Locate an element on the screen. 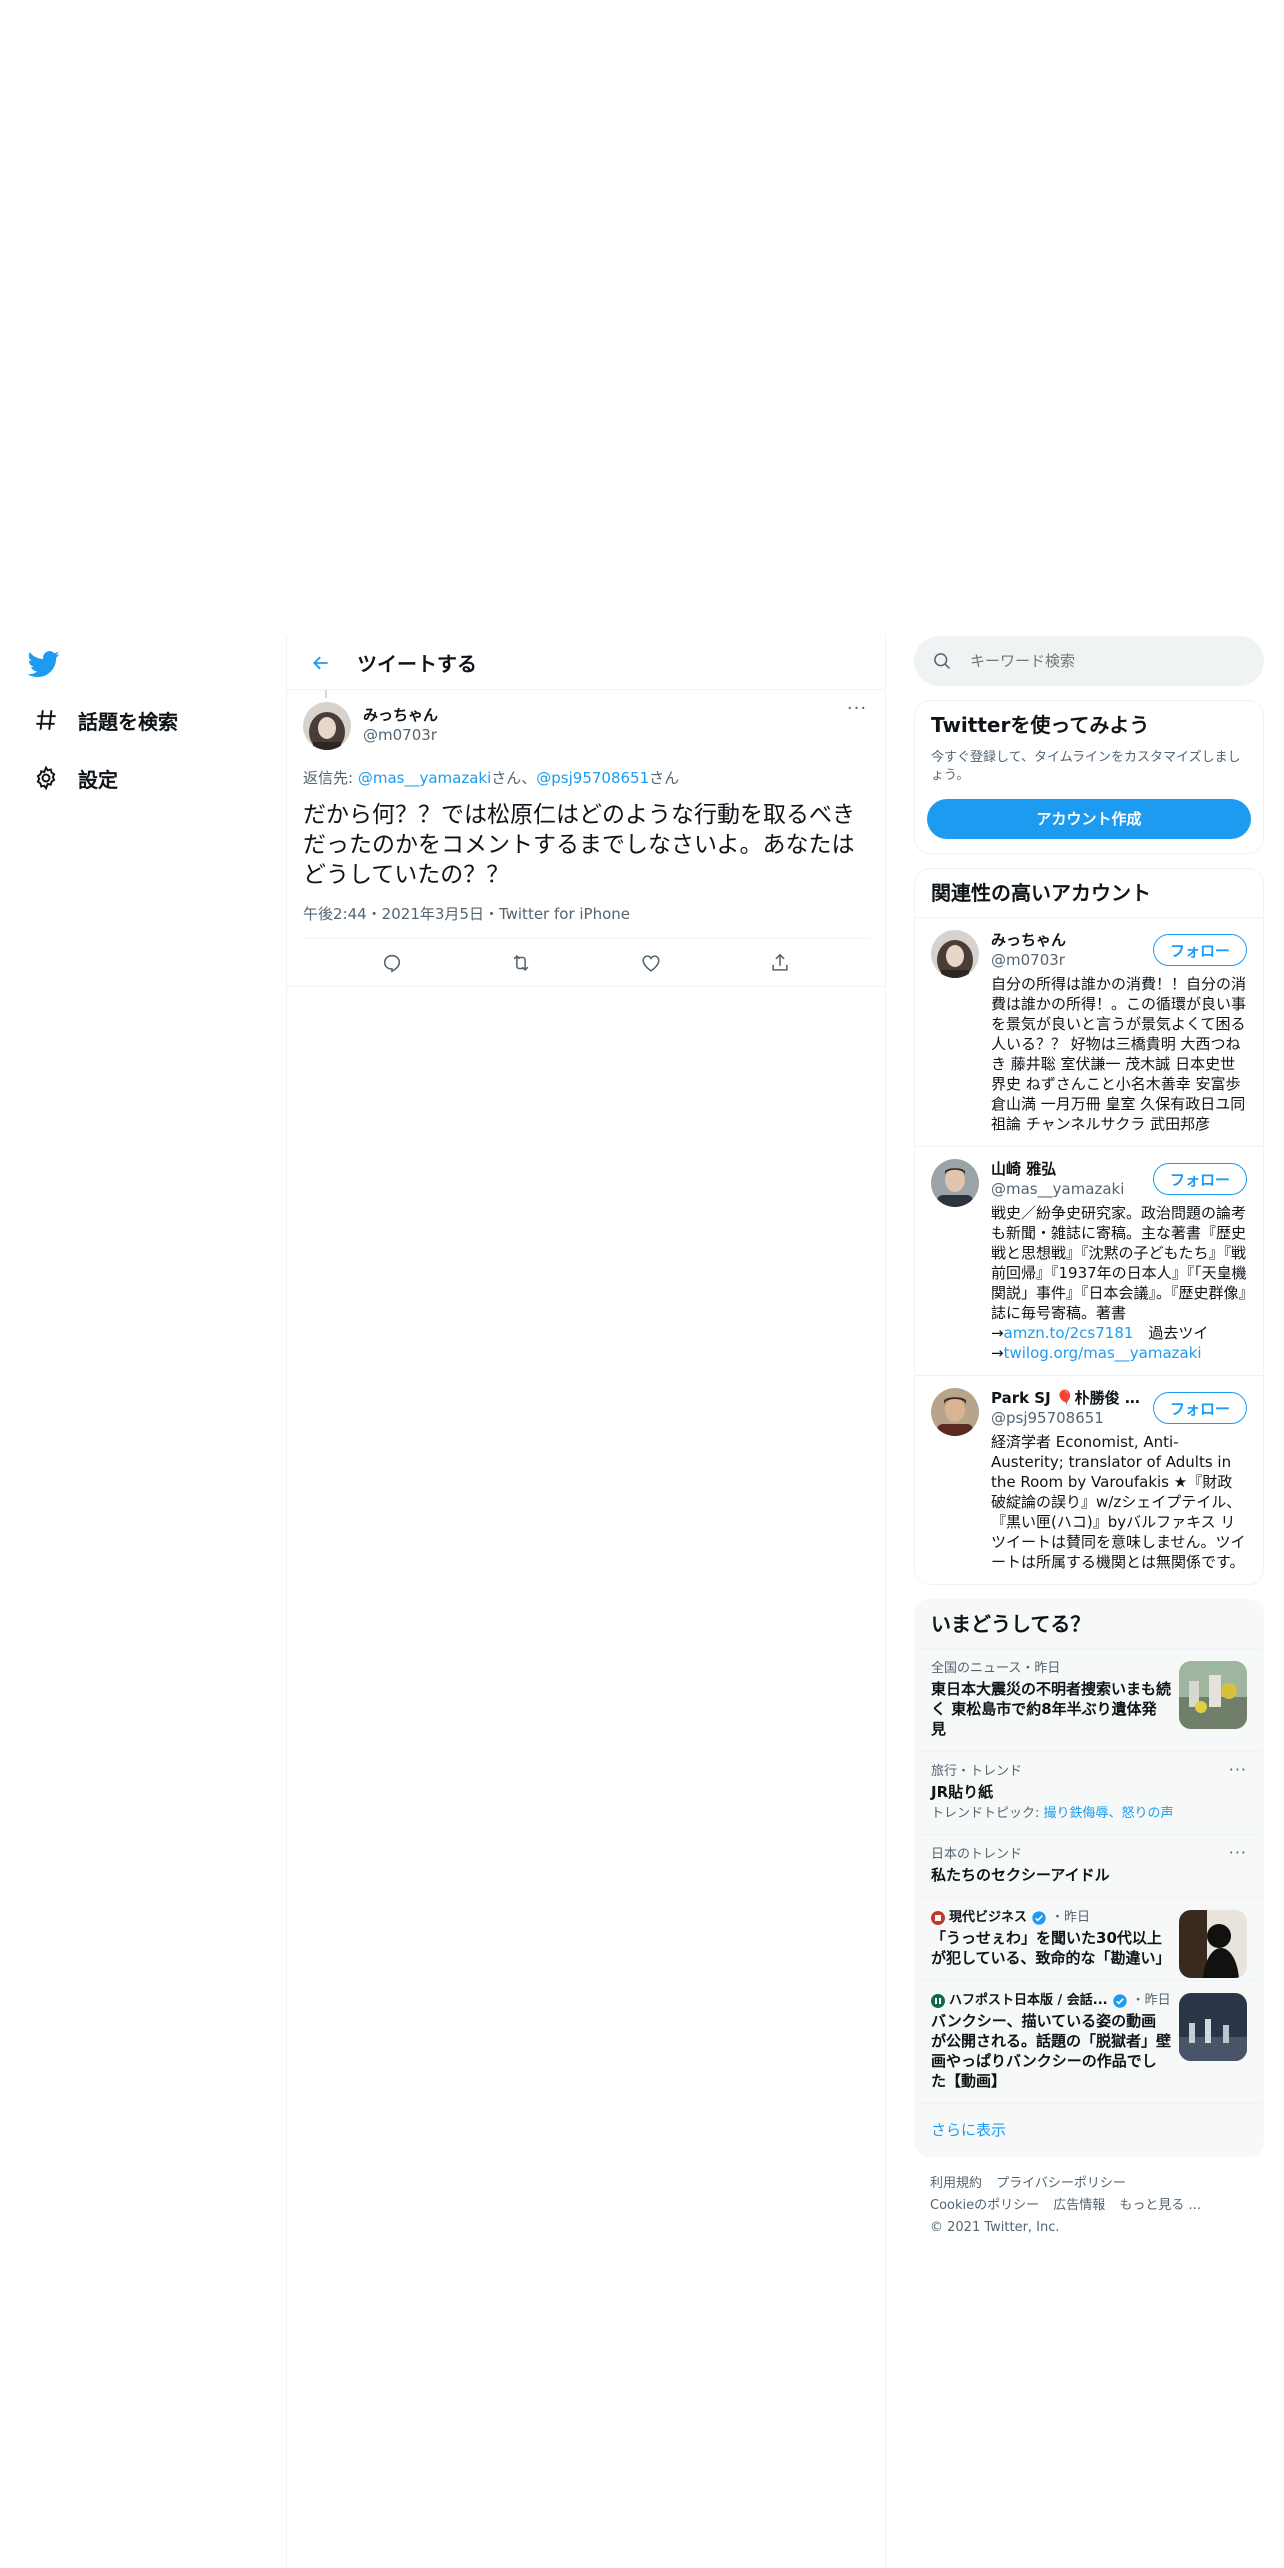 The image size is (1284, 2568). reply-user-link: @psj95708651 is located at coordinates (592, 778).